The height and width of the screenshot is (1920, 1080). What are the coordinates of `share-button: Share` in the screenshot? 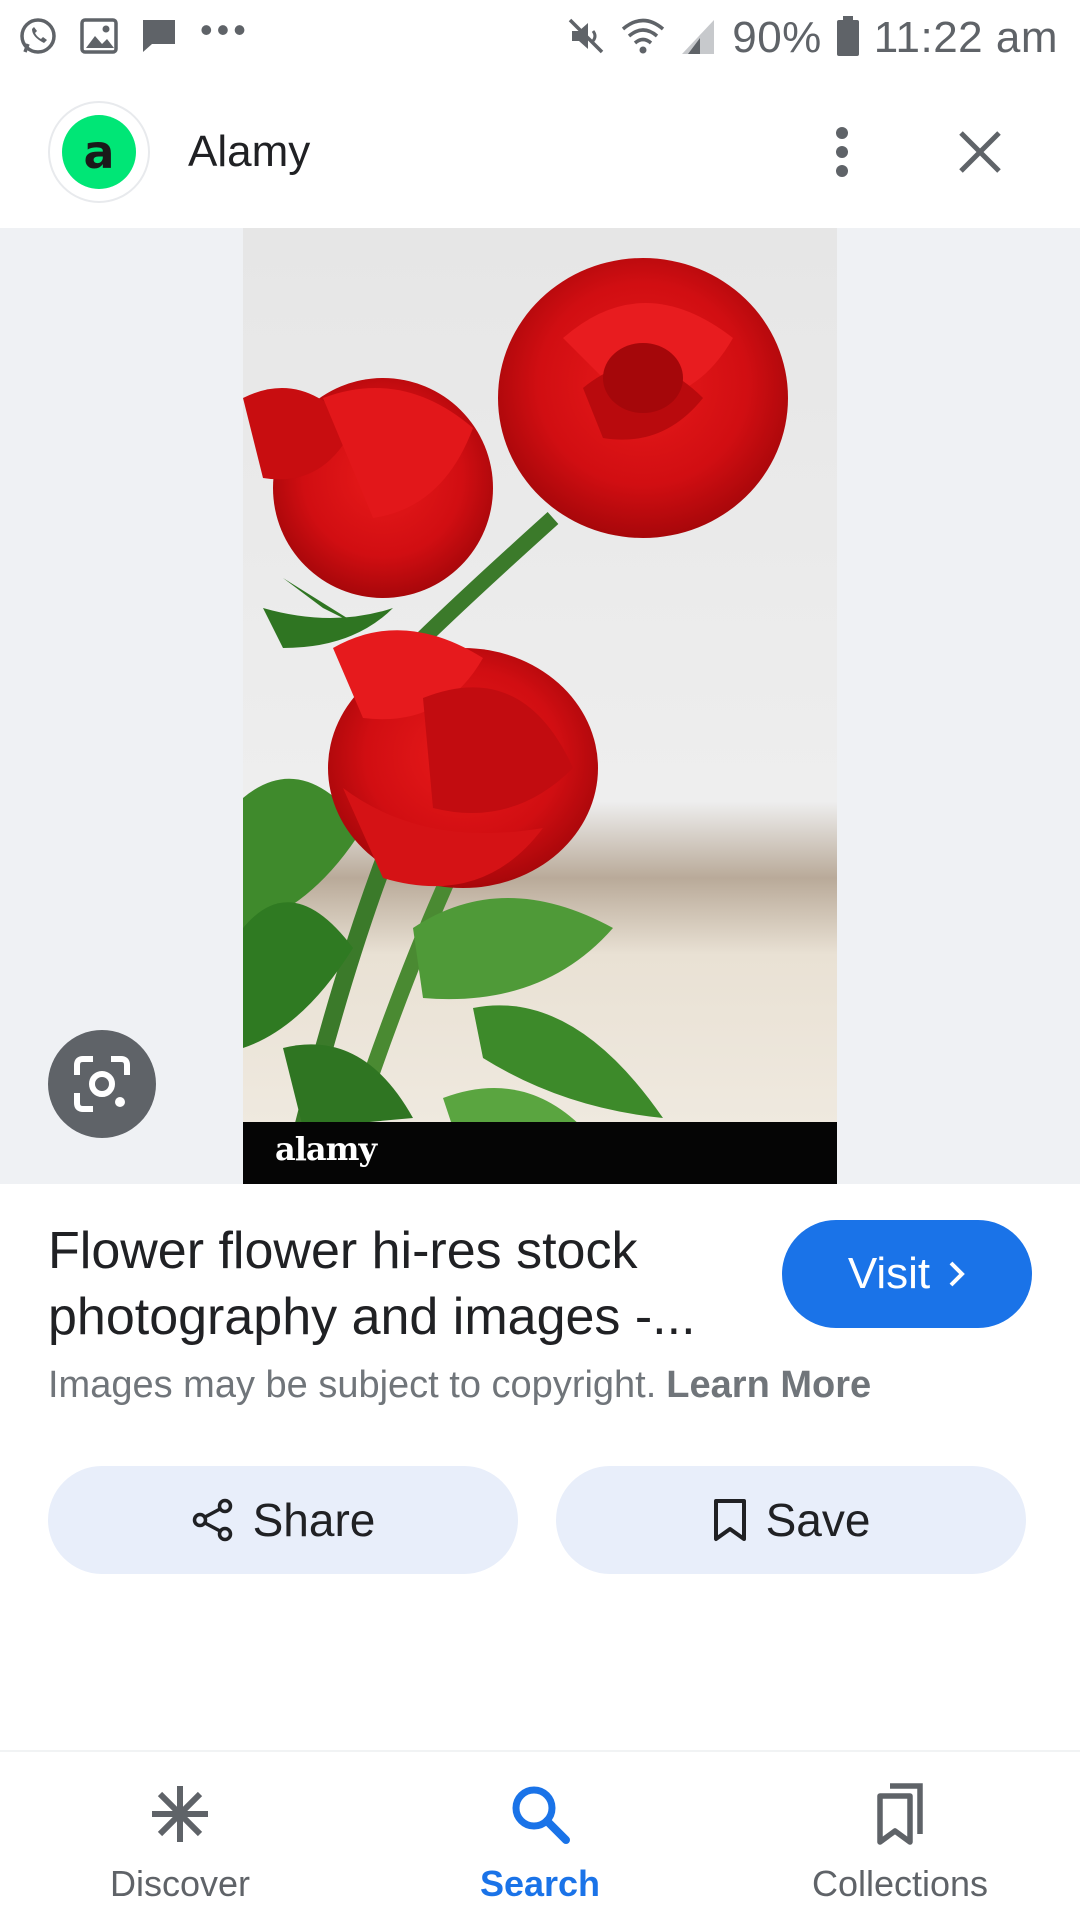 It's located at (283, 1520).